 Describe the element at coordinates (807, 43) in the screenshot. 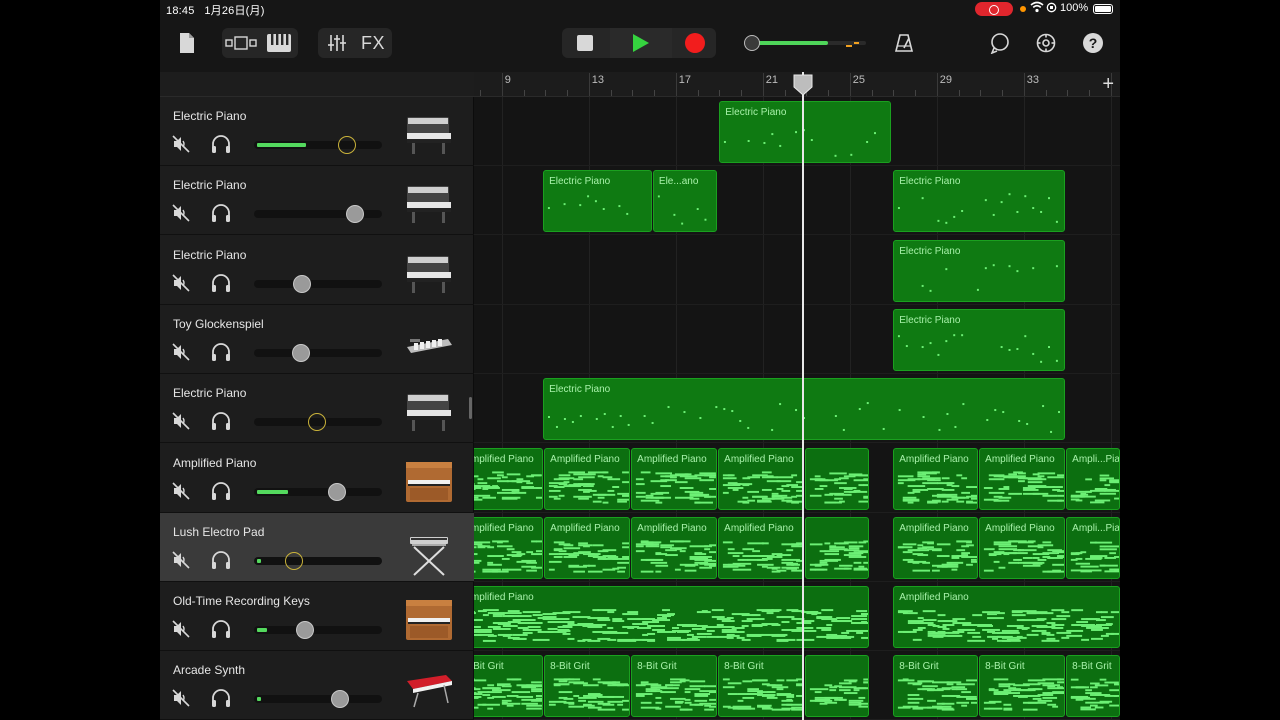

I see `master-volume-slider` at that location.